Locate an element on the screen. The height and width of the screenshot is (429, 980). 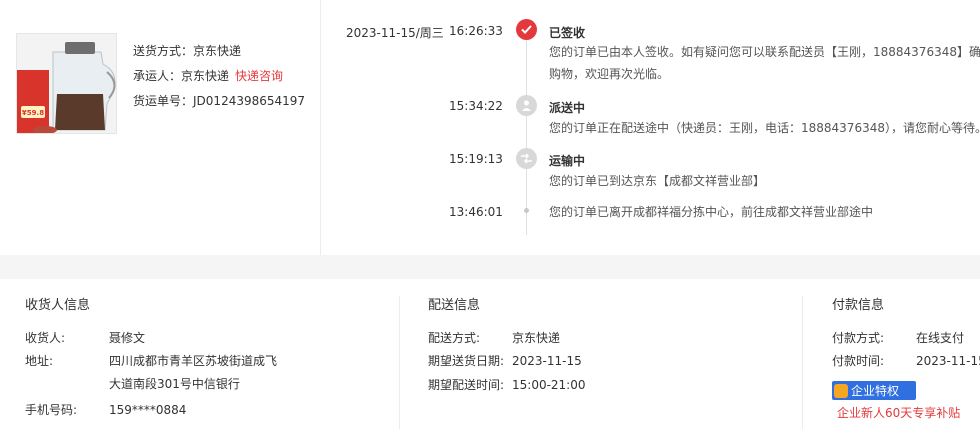
timeline-date: 2023-11-15/周三 is located at coordinates (395, 33).